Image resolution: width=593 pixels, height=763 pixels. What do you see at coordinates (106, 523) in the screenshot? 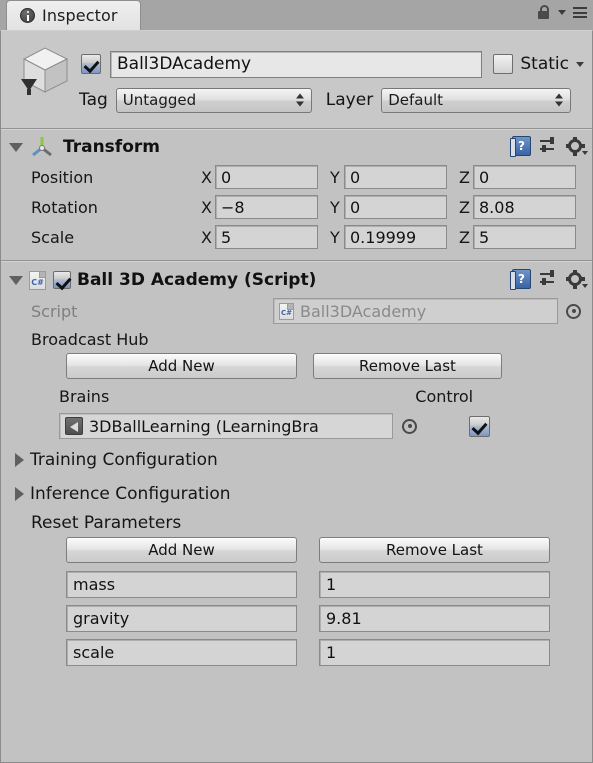
I see `reset-parameters-title: Reset Parameters` at bounding box center [106, 523].